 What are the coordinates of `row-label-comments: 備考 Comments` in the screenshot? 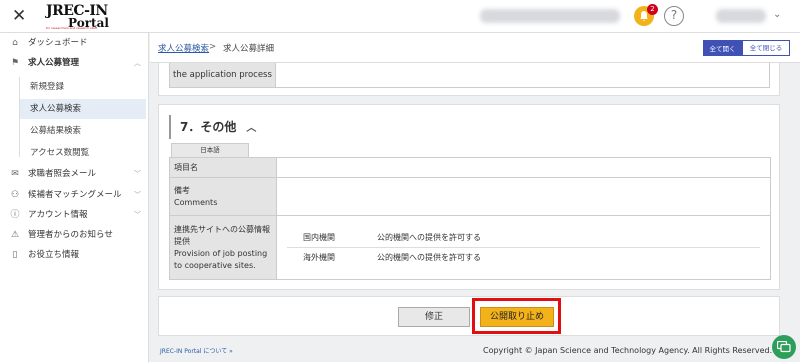 It's located at (223, 196).